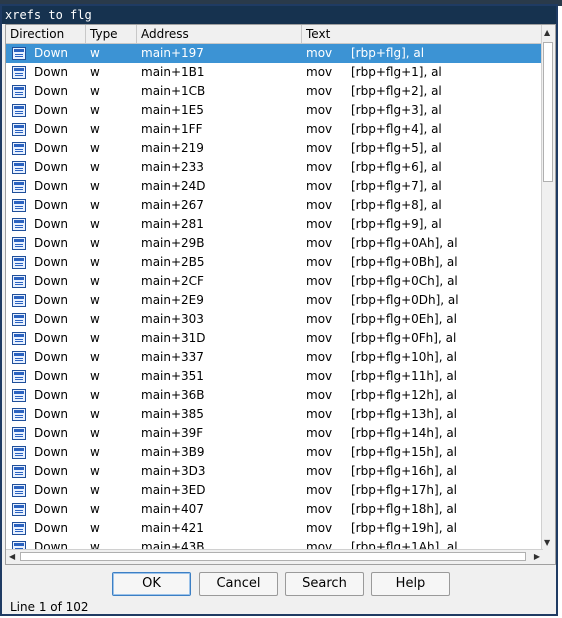 The image size is (562, 618). What do you see at coordinates (274, 243) in the screenshot?
I see `table-row: Down w main+29B mov [rbp+flg+0Ah], al` at bounding box center [274, 243].